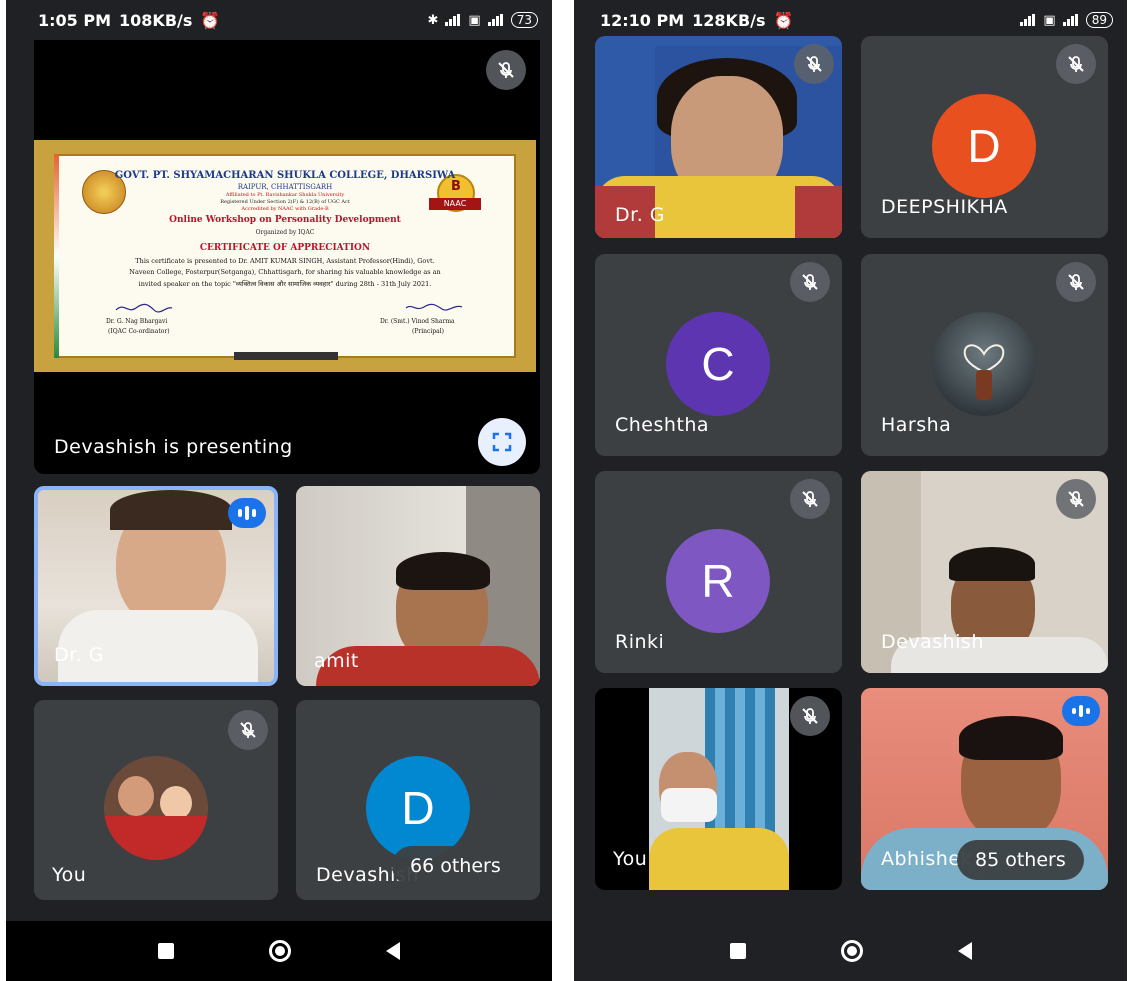 Image resolution: width=1132 pixels, height=981 pixels. Describe the element at coordinates (1020, 860) in the screenshot. I see `others-count-button: 85 others` at that location.